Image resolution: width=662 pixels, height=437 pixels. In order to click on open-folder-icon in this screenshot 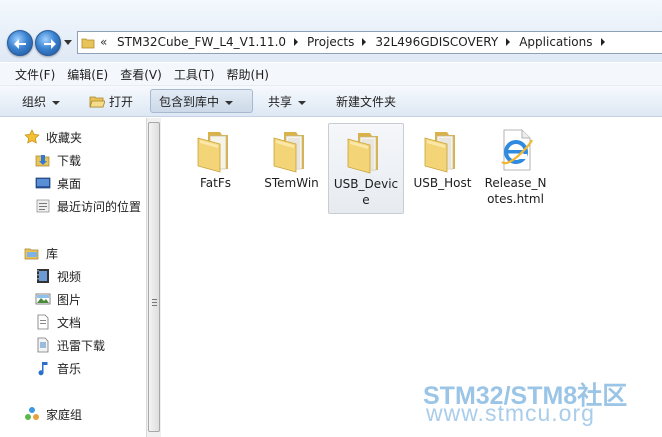, I will do `click(97, 102)`.